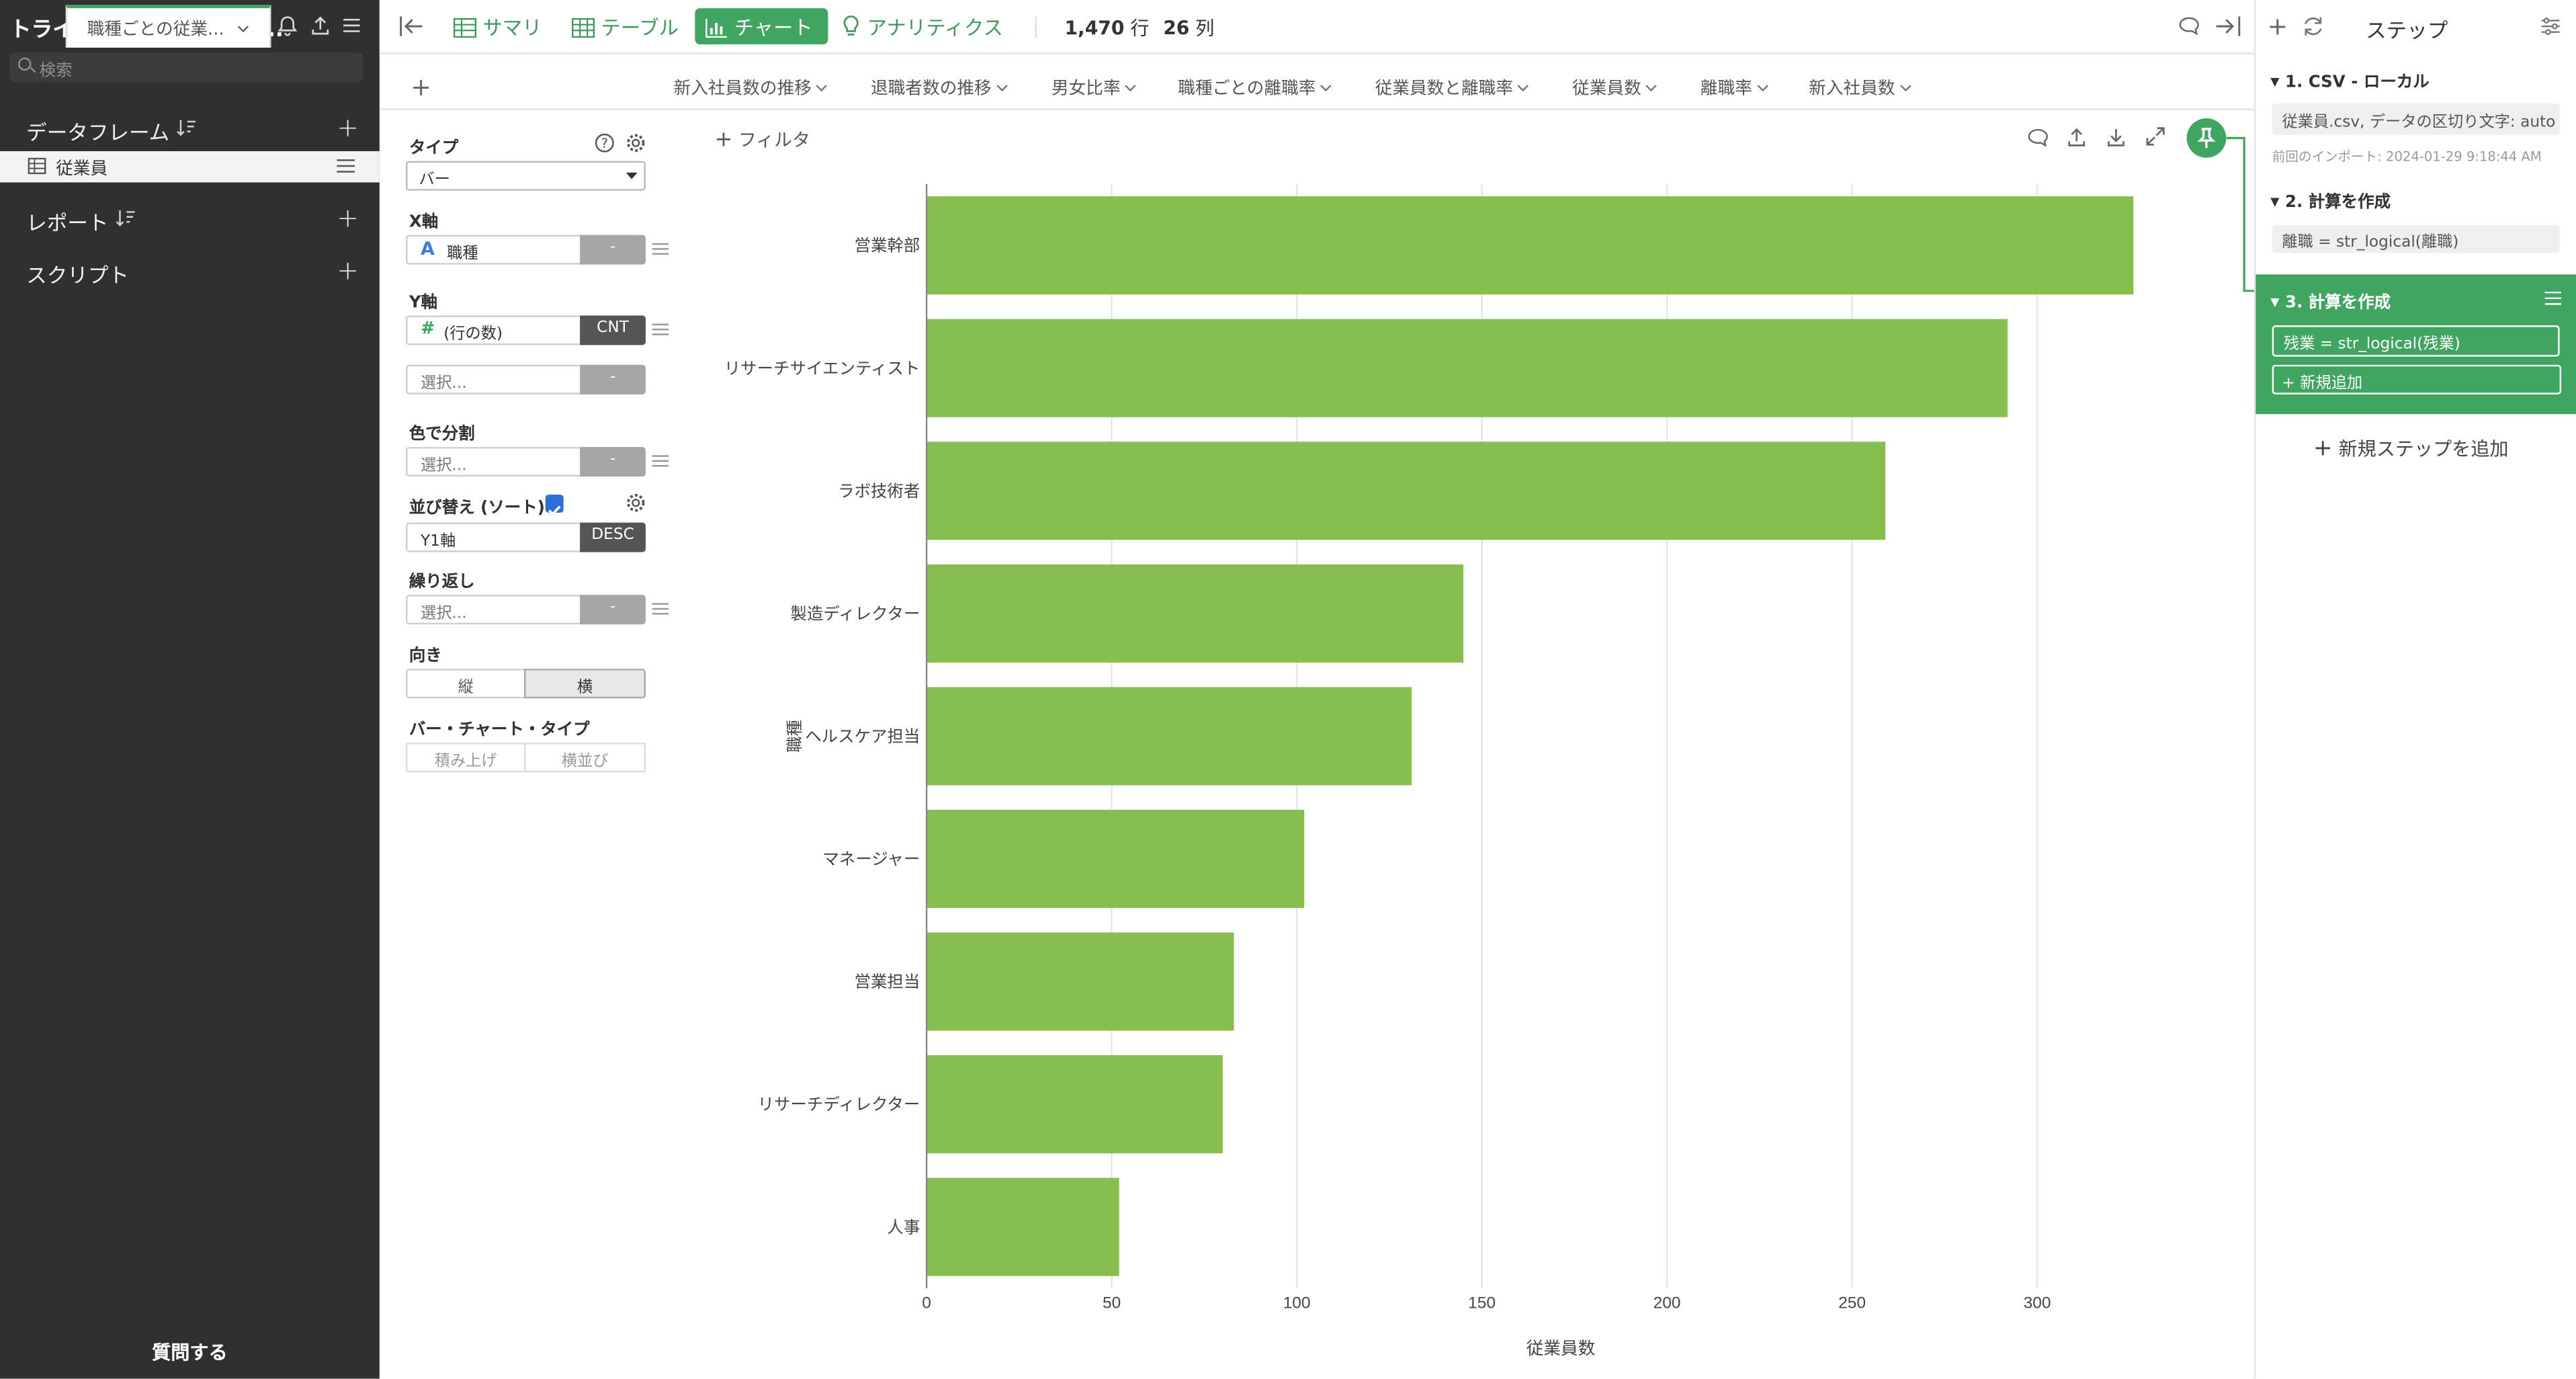 The width and height of the screenshot is (2576, 1379). I want to click on step-1-import-note: 前回のインポート: 2024-01-29 9:18:44 AM, so click(2407, 157).